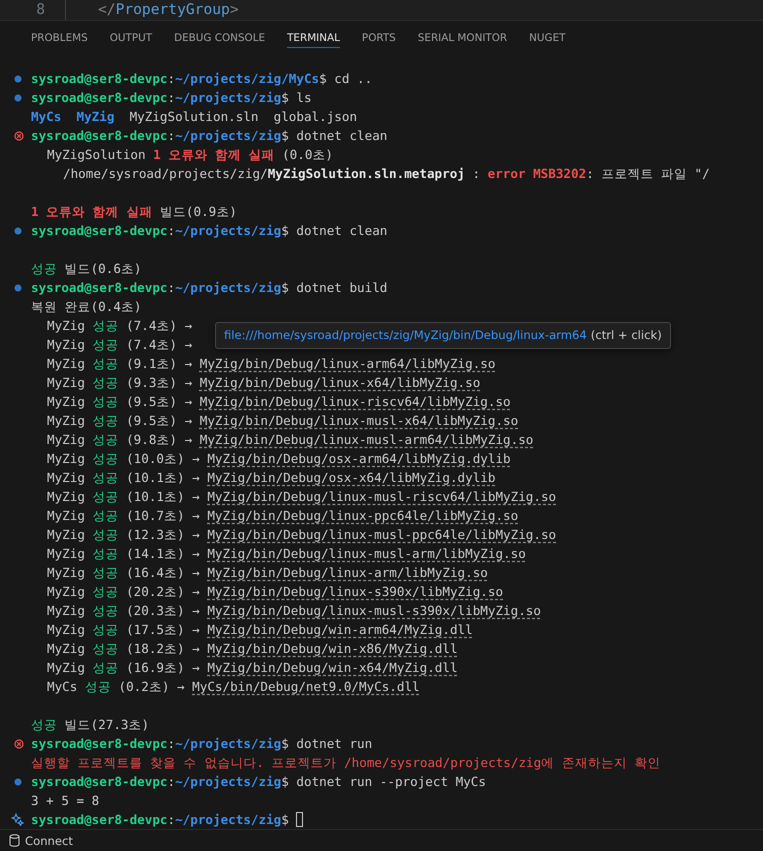  I want to click on panel-tab: TERMINAL, so click(313, 38).